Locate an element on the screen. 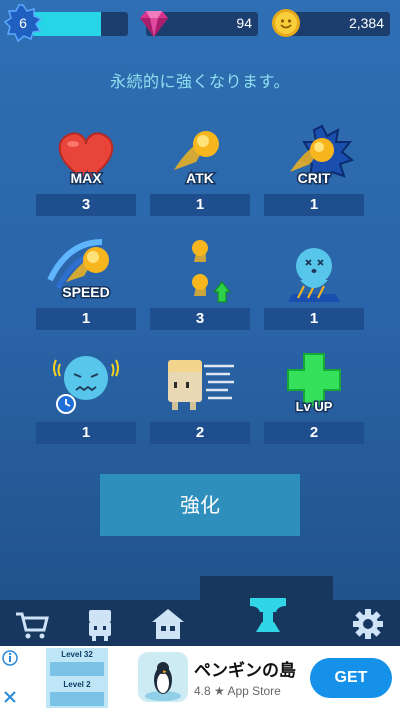 The width and height of the screenshot is (400, 710). gem-icon is located at coordinates (154, 24).